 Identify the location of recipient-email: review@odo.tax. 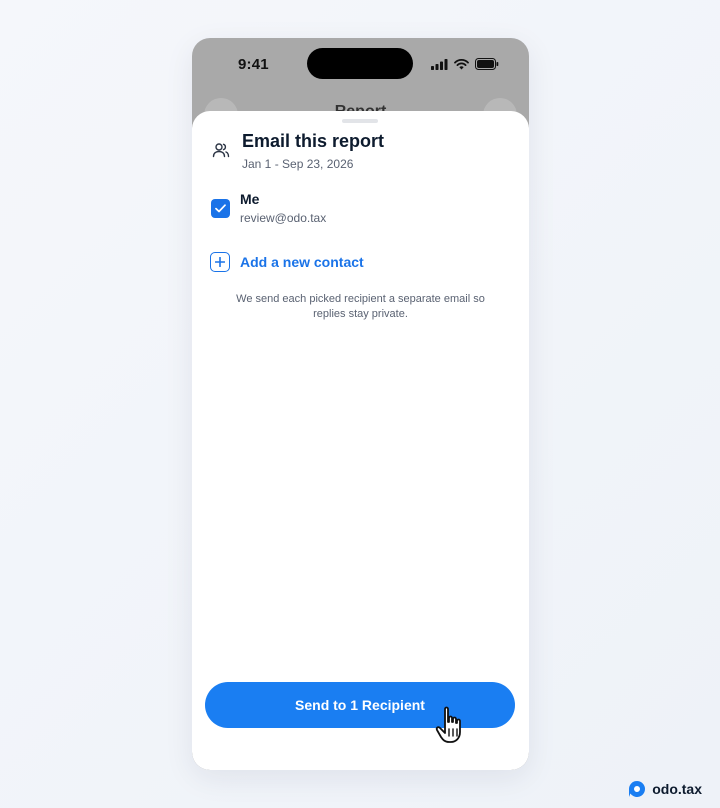
(283, 218).